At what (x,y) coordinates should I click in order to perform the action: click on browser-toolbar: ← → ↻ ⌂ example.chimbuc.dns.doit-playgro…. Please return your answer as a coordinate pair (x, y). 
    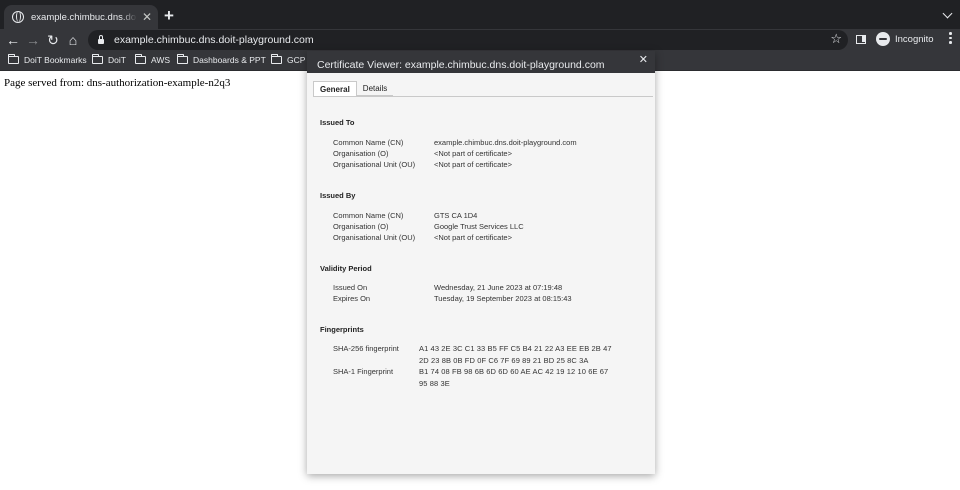
    Looking at the image, I should click on (480, 40).